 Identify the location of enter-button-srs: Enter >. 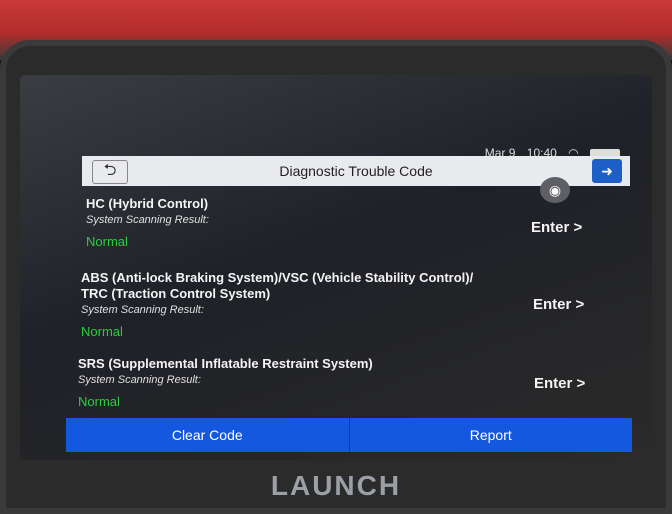
(559, 383).